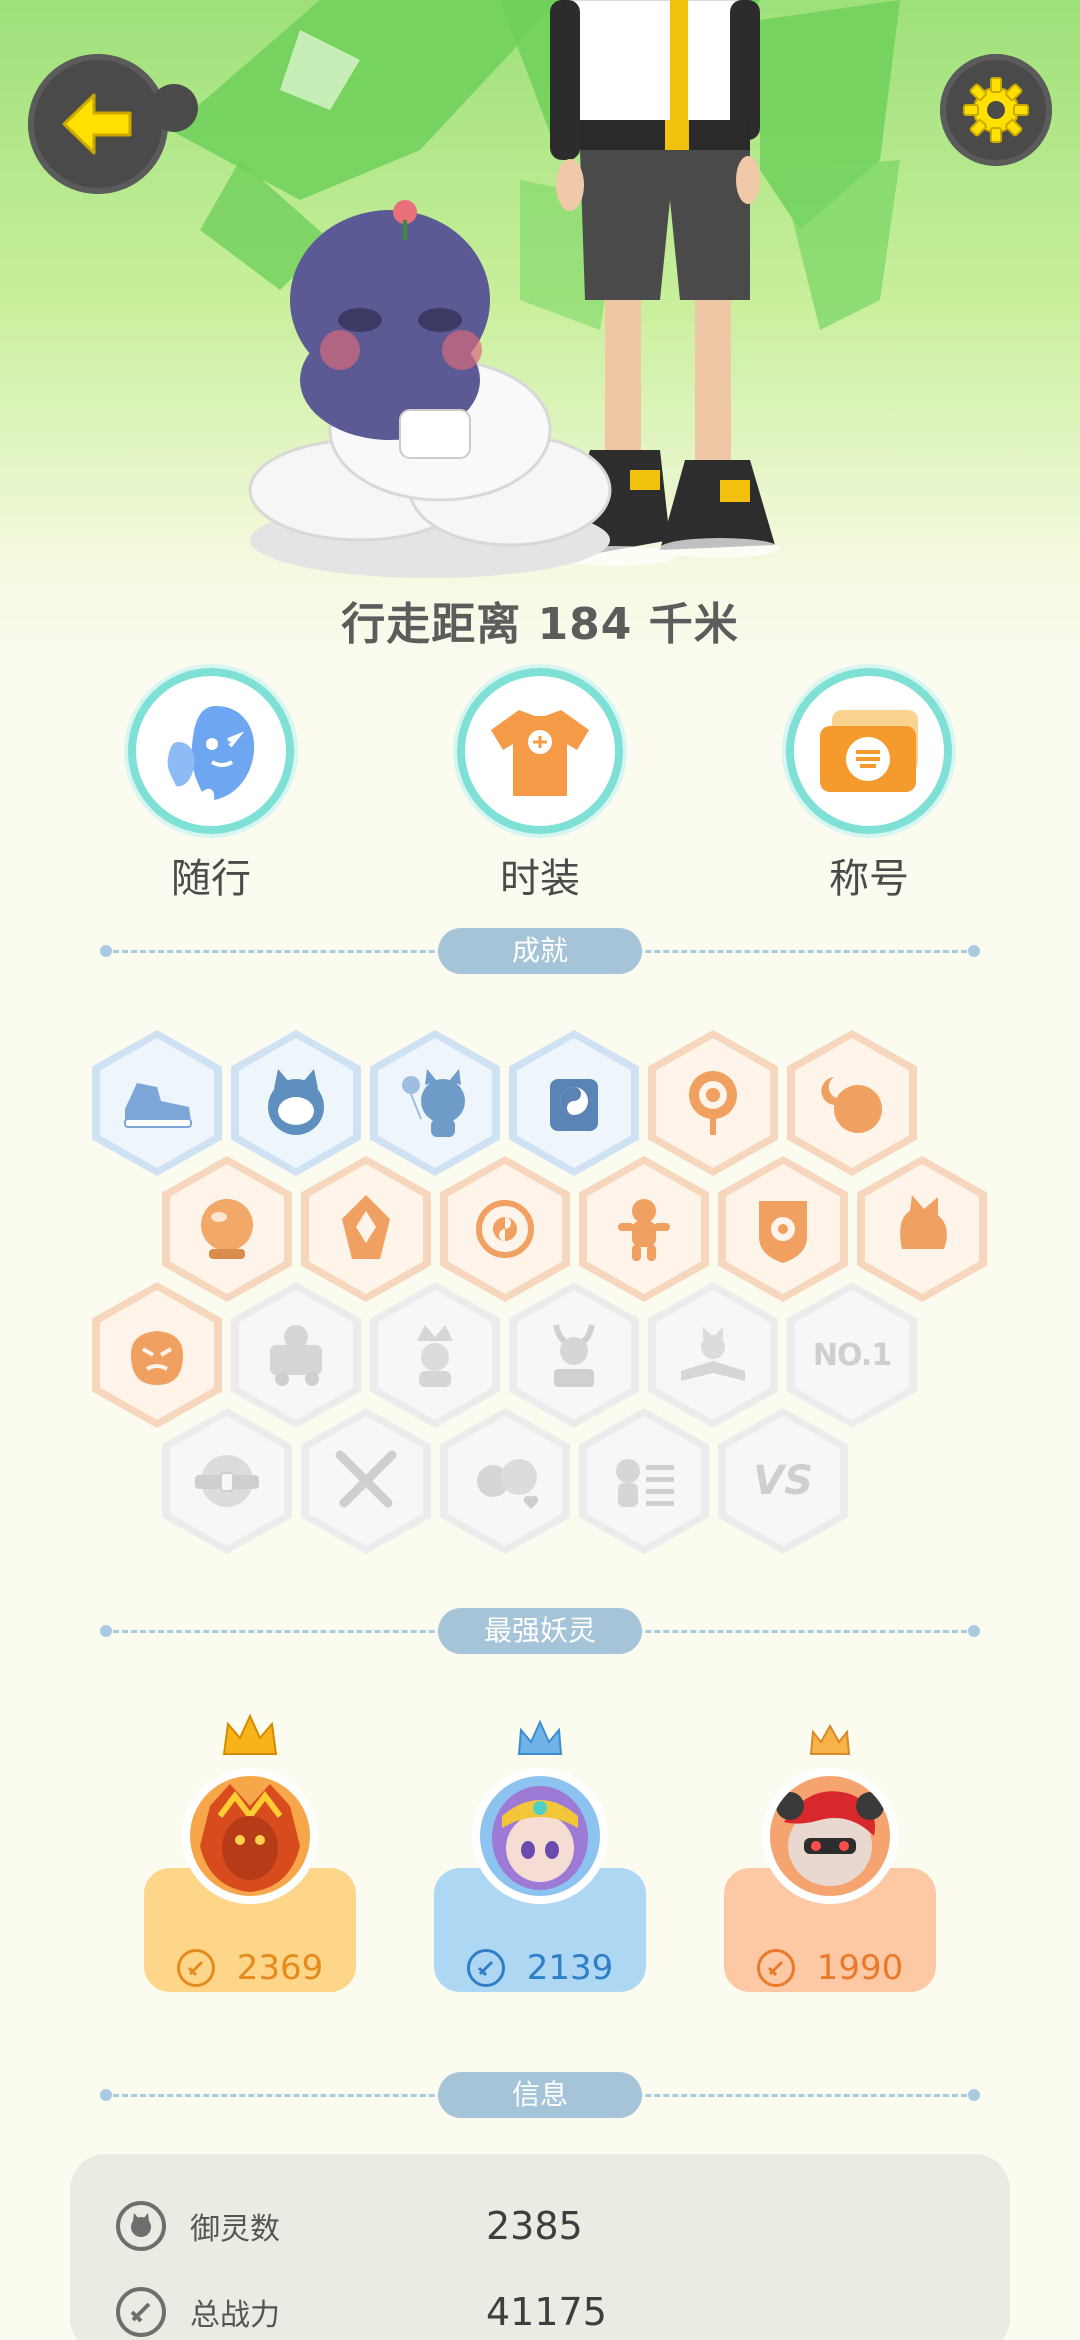 This screenshot has width=1080, height=2340. I want to click on info-header: 信息, so click(540, 2095).